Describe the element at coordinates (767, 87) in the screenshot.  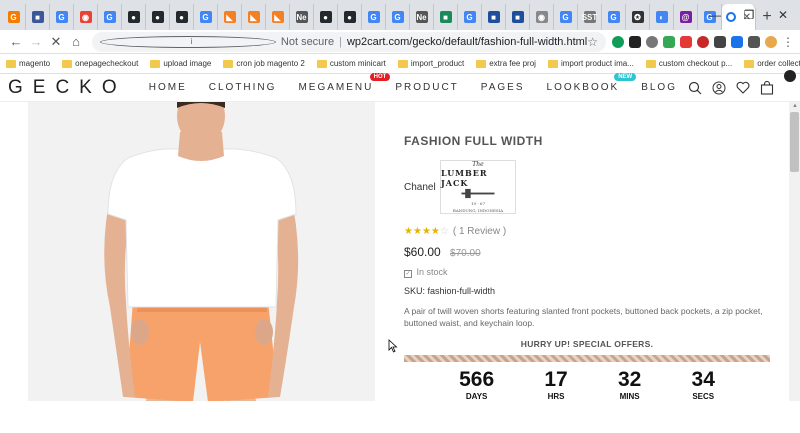
I see `cart-icon` at that location.